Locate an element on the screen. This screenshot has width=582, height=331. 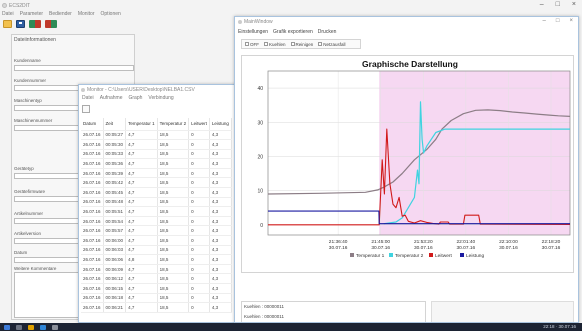
table-row: 26.07.16 00:05:54 4,7 18,5 0 4,3 is located at coordinates (156, 221).